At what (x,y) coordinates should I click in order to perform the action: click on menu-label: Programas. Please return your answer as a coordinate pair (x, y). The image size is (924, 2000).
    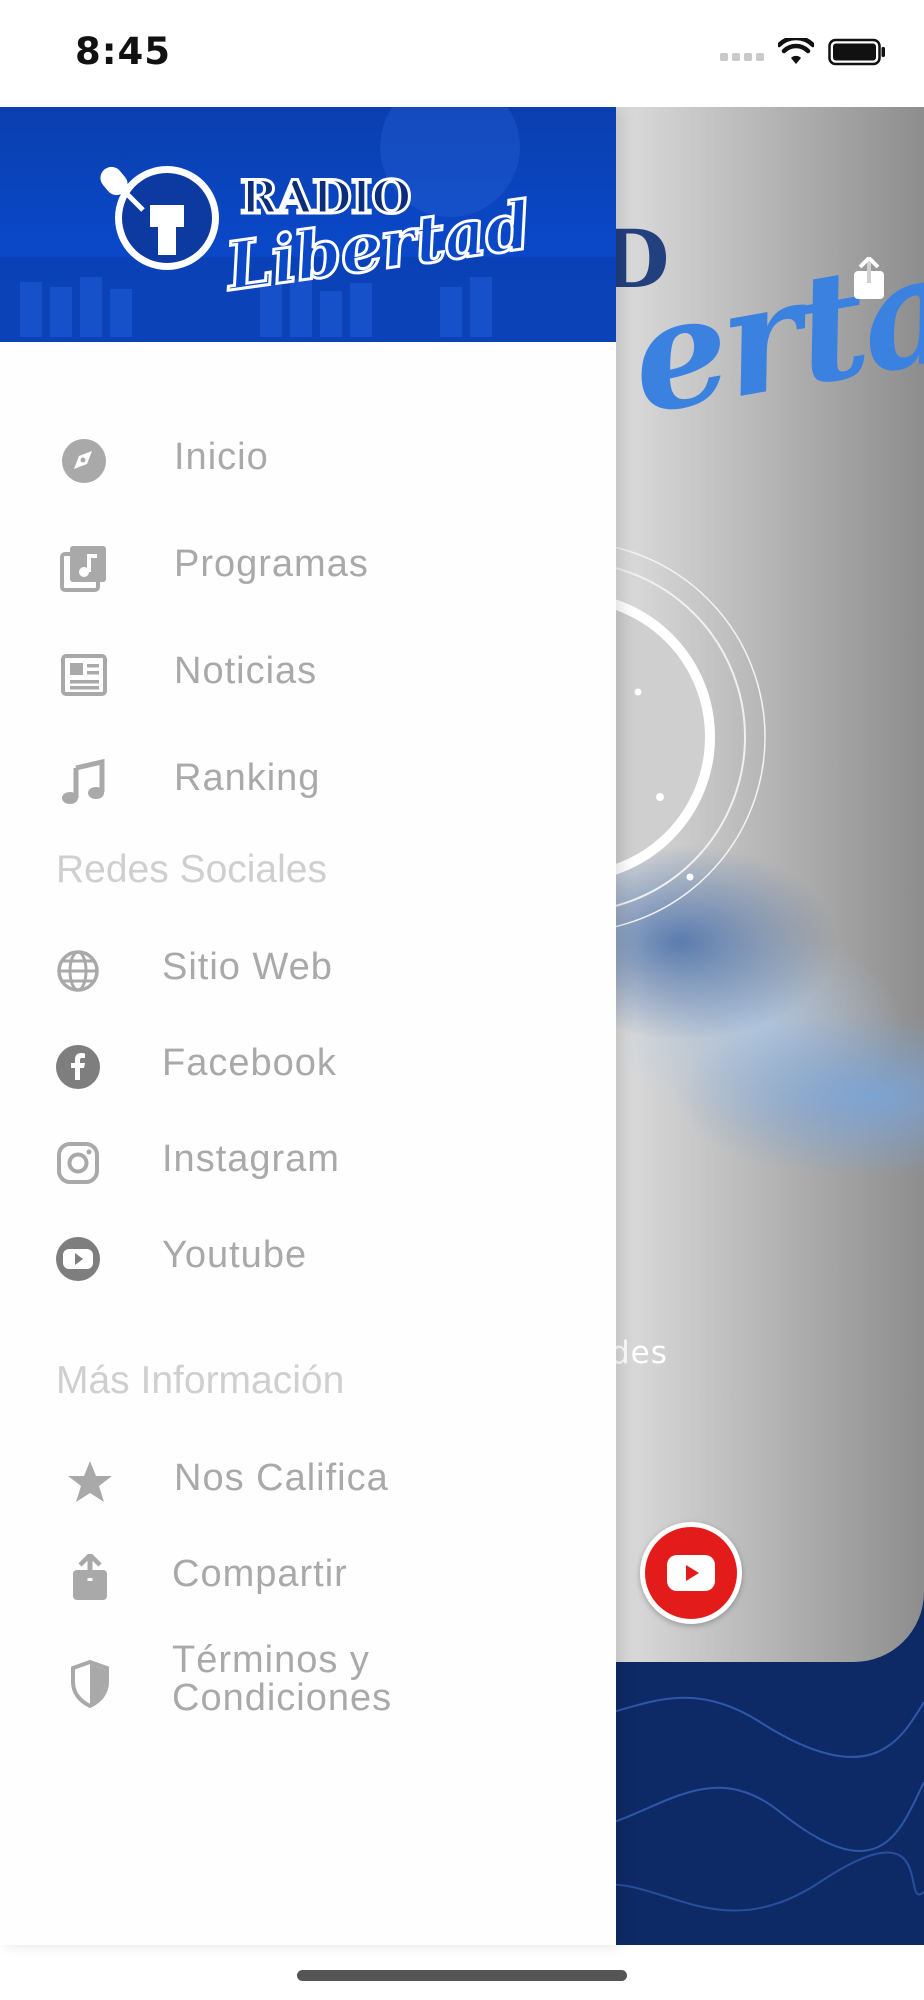
    Looking at the image, I should click on (271, 564).